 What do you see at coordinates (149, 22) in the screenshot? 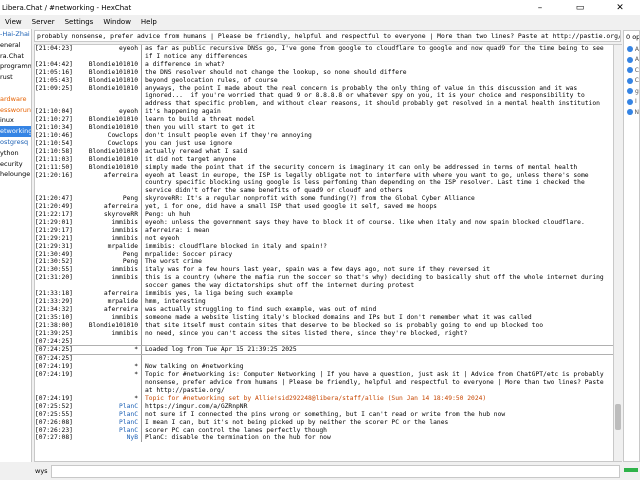
I see `menu-help: Help` at bounding box center [149, 22].